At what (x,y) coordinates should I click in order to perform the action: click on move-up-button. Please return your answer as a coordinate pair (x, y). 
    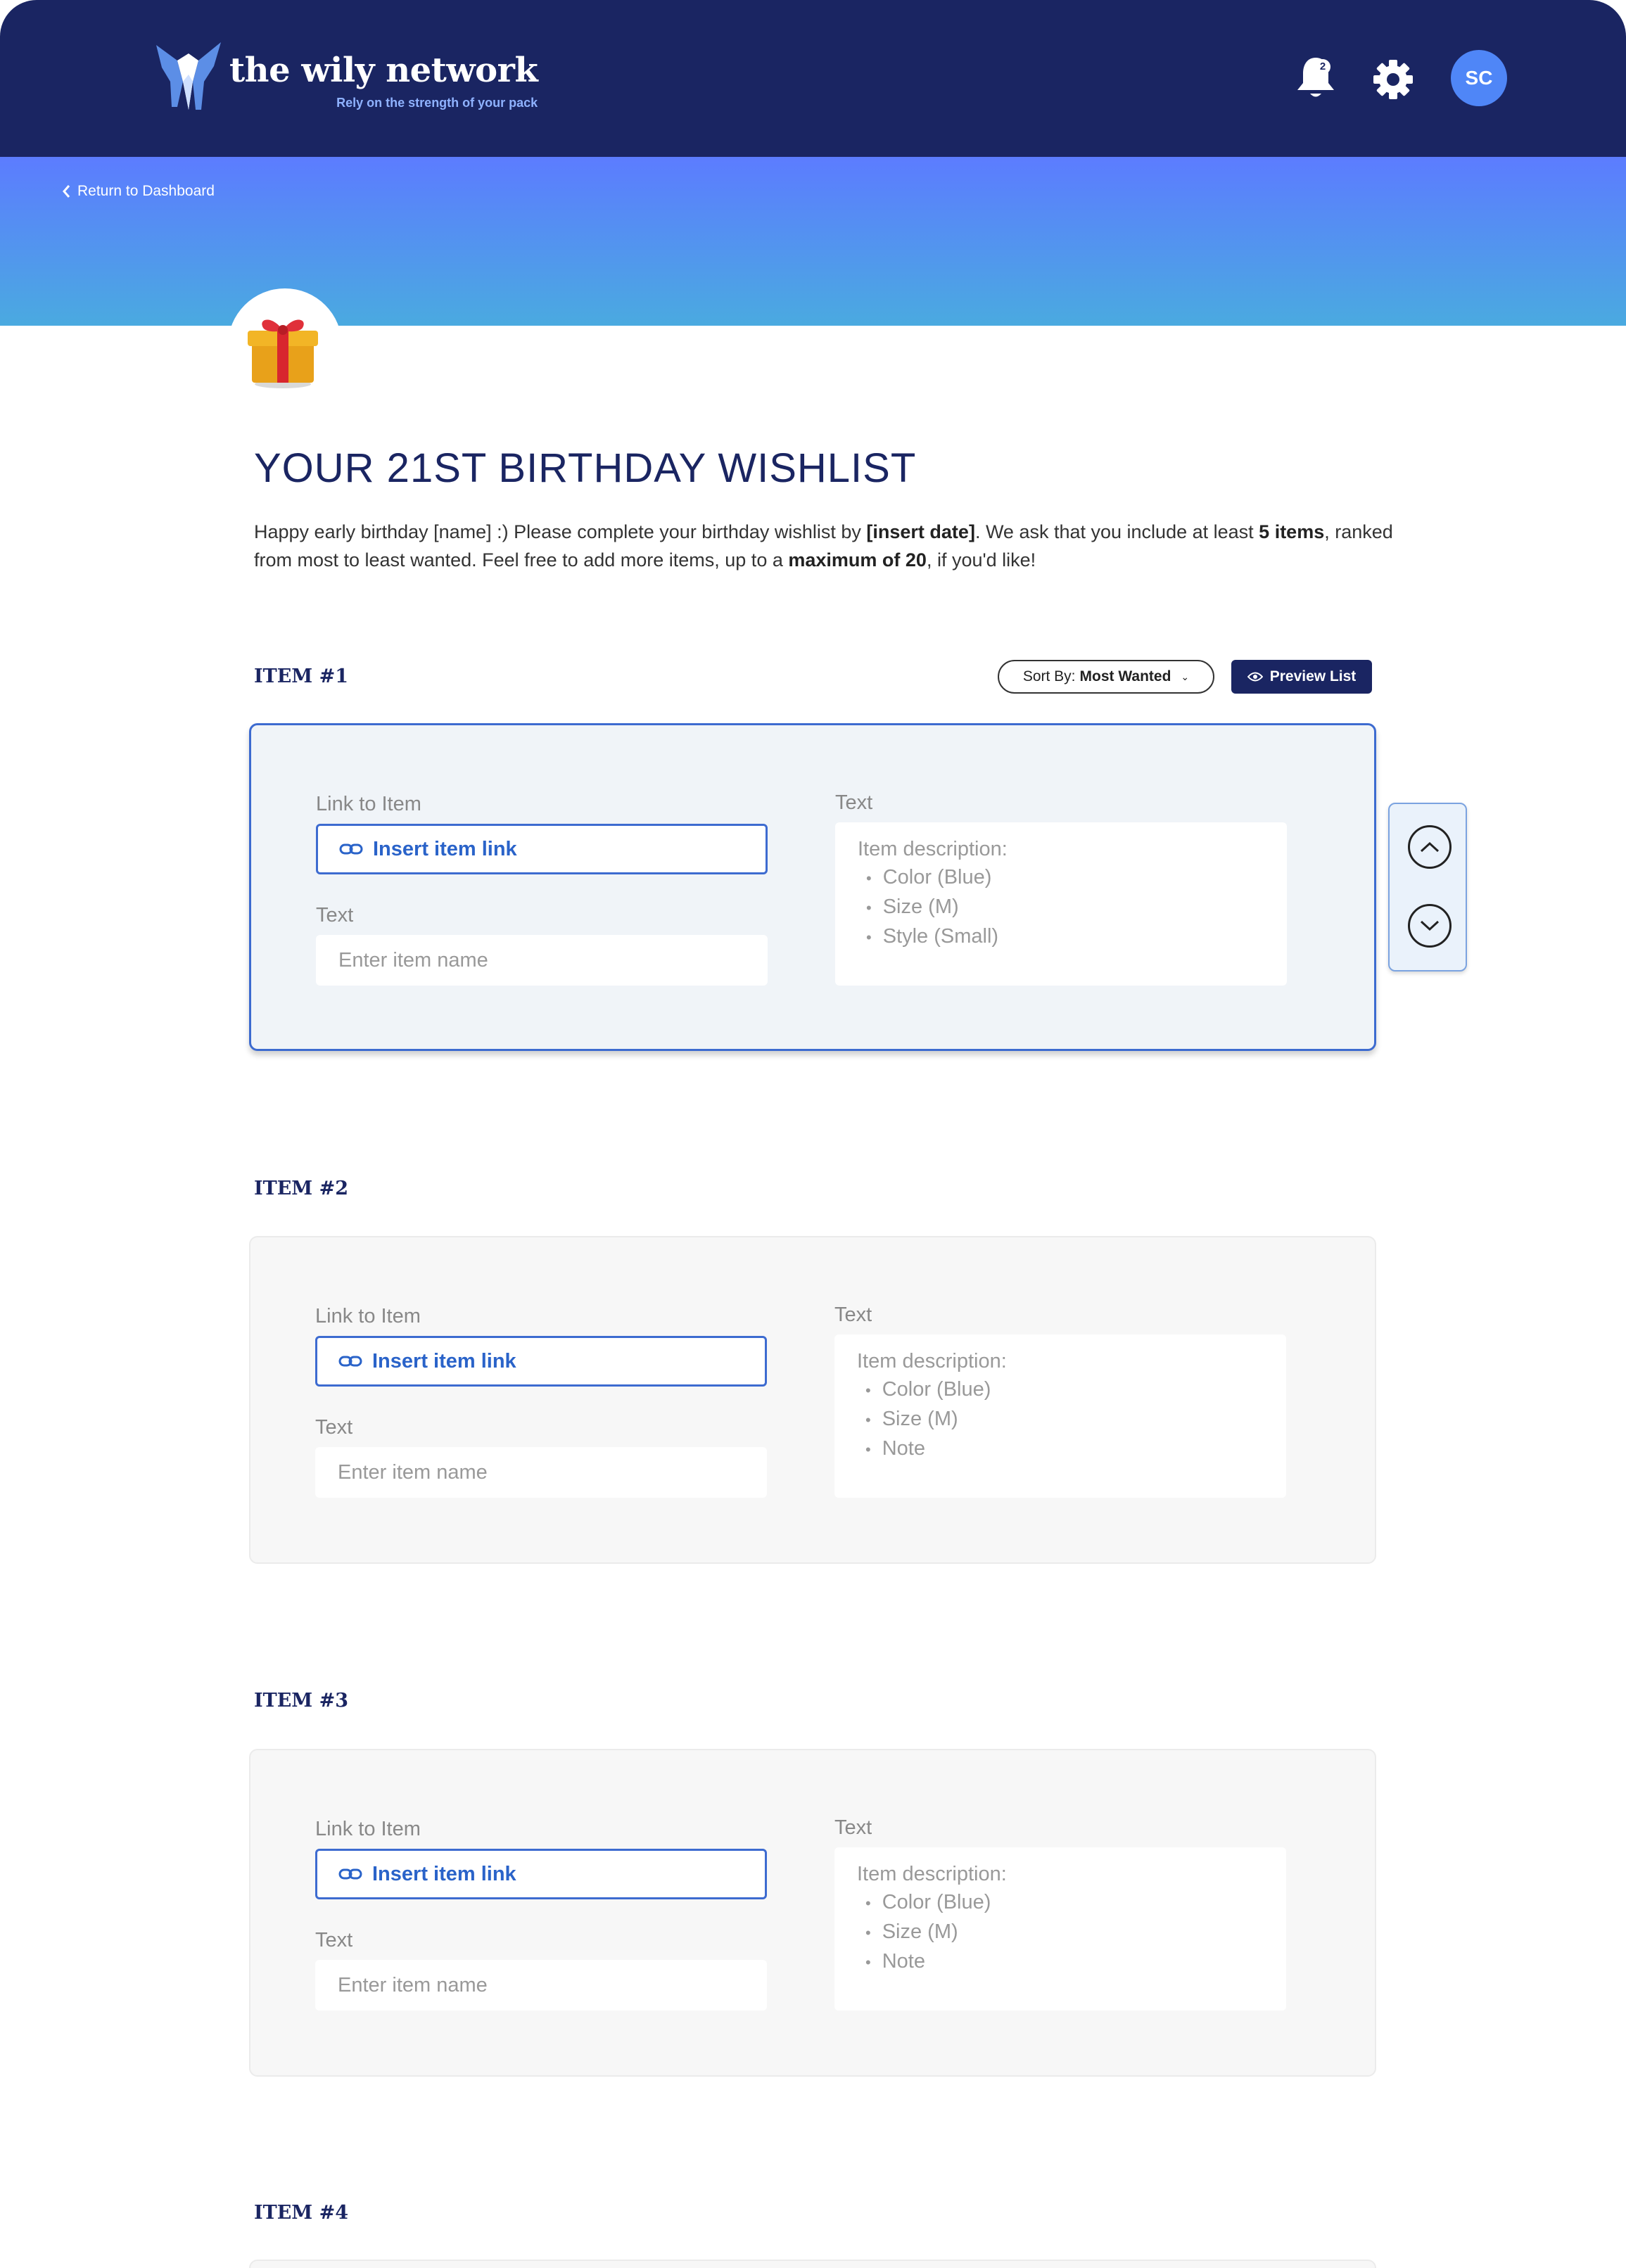
    Looking at the image, I should click on (1430, 847).